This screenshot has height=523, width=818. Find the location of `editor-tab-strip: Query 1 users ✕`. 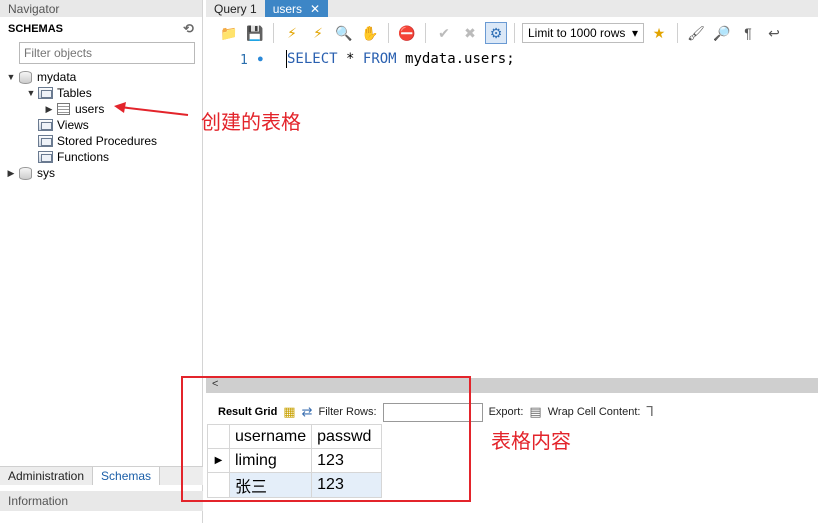

editor-tab-strip: Query 1 users ✕ is located at coordinates (512, 8).